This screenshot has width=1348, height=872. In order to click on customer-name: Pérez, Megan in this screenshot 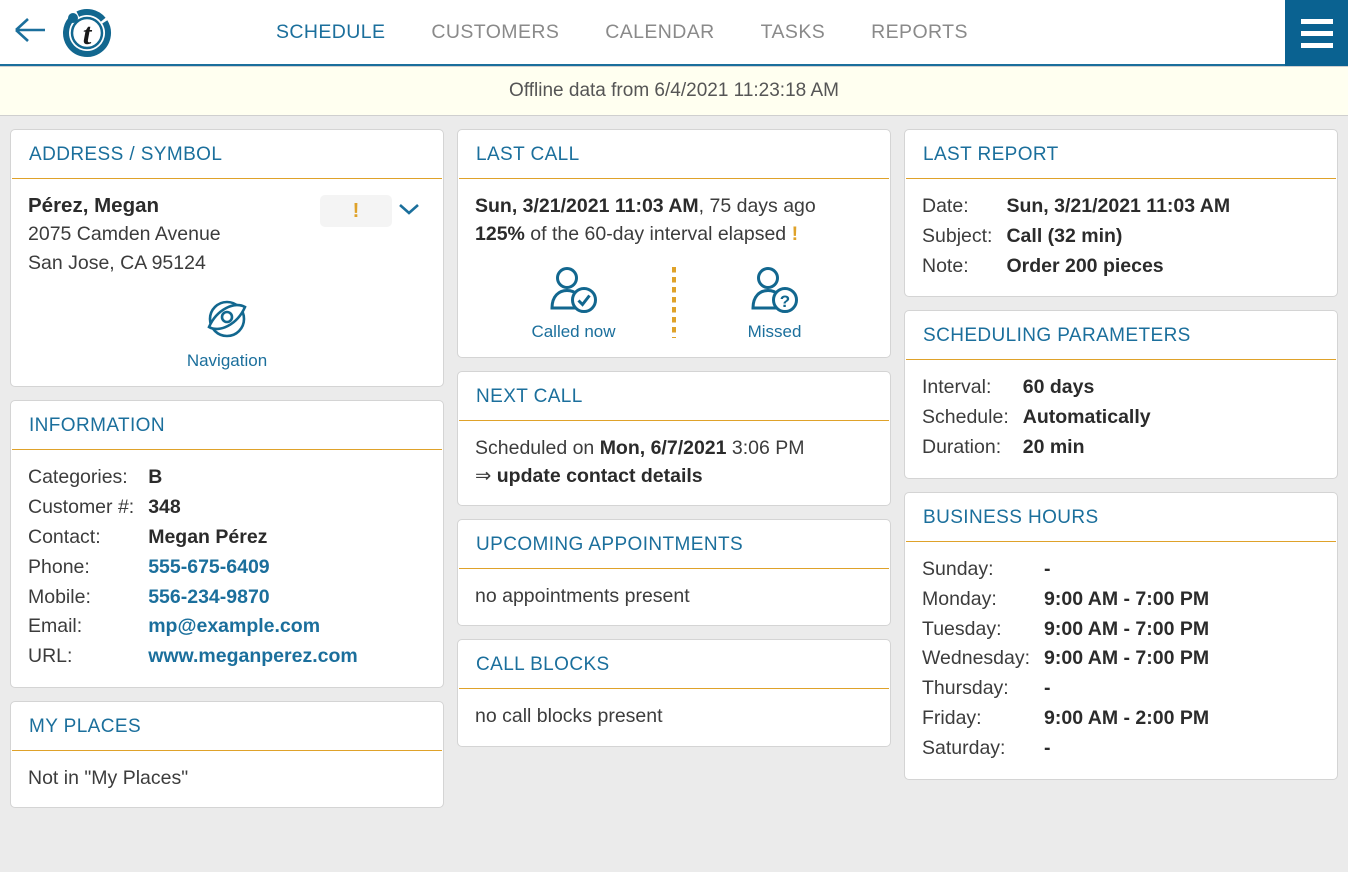, I will do `click(94, 205)`.